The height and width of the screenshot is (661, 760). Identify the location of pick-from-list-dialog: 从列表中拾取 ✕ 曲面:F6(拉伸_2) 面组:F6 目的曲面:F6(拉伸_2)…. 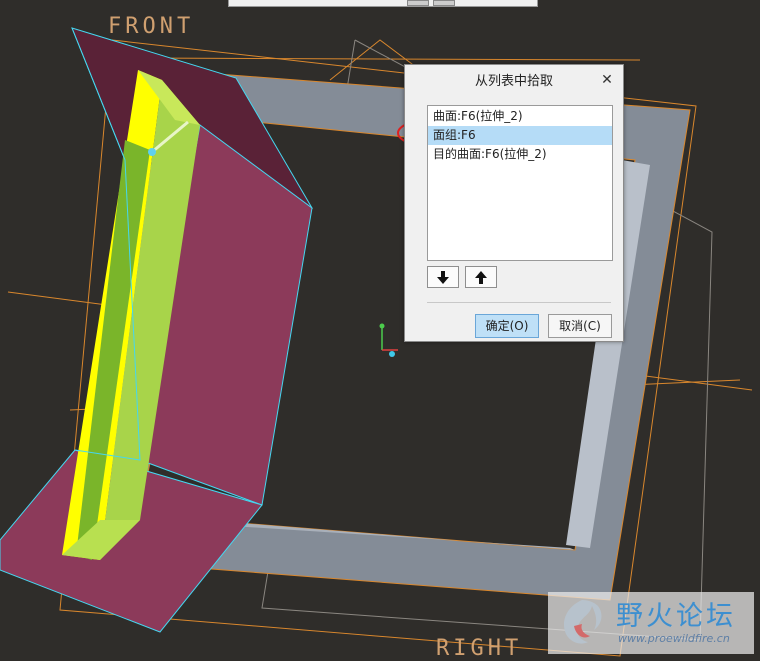
(514, 203).